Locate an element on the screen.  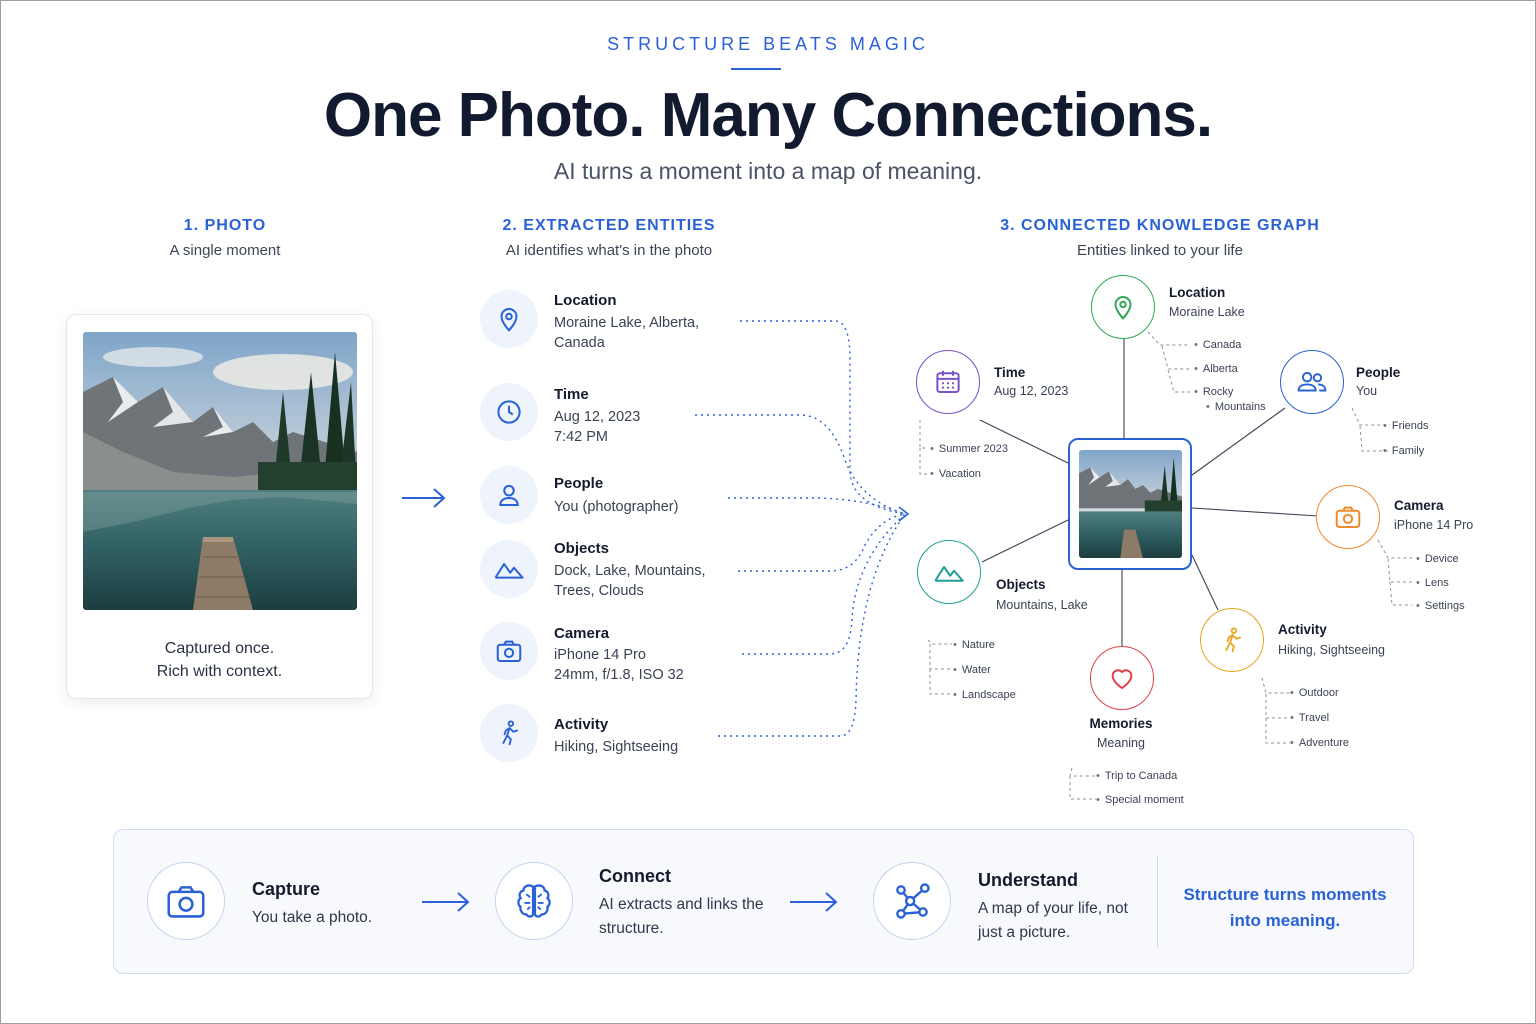
step-understand-icon is located at coordinates (912, 901).